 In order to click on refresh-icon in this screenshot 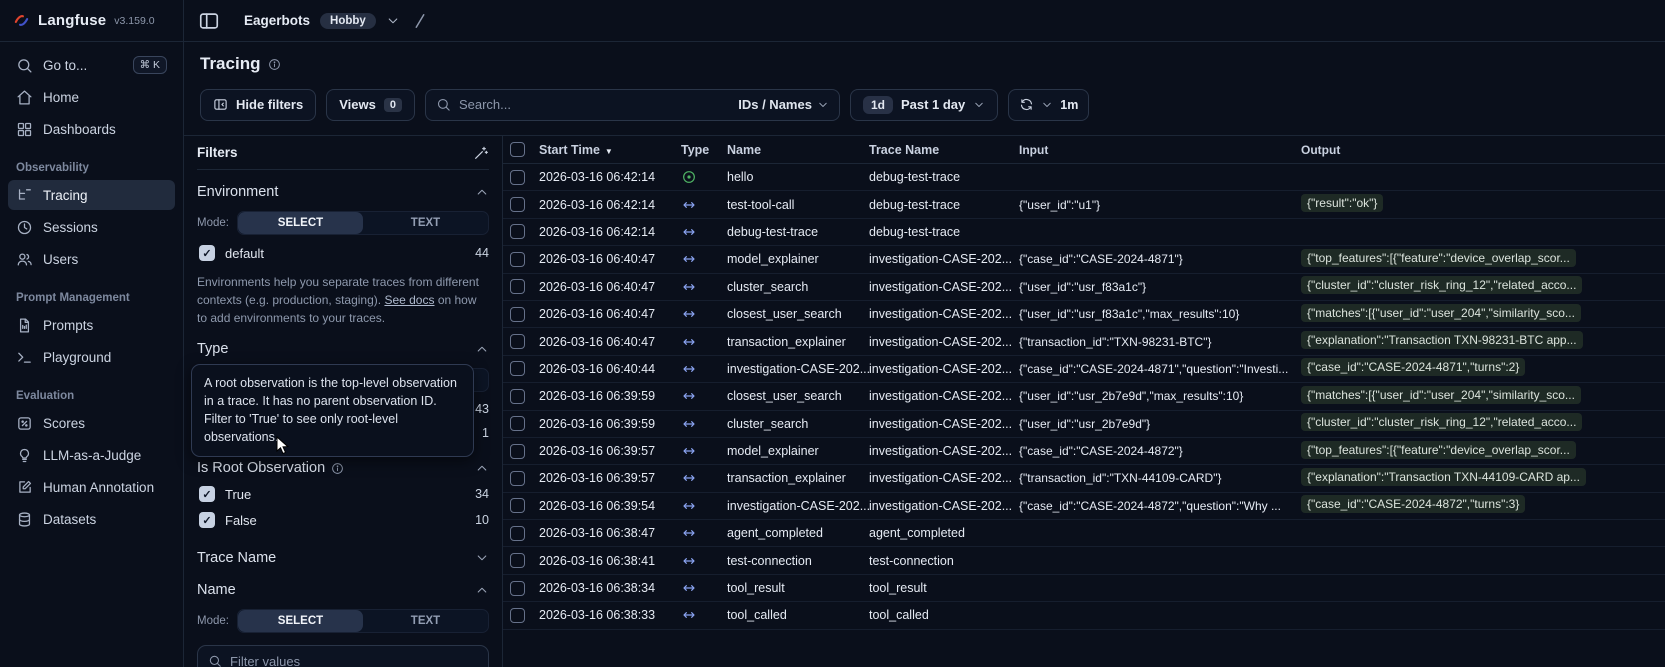, I will do `click(1026, 104)`.